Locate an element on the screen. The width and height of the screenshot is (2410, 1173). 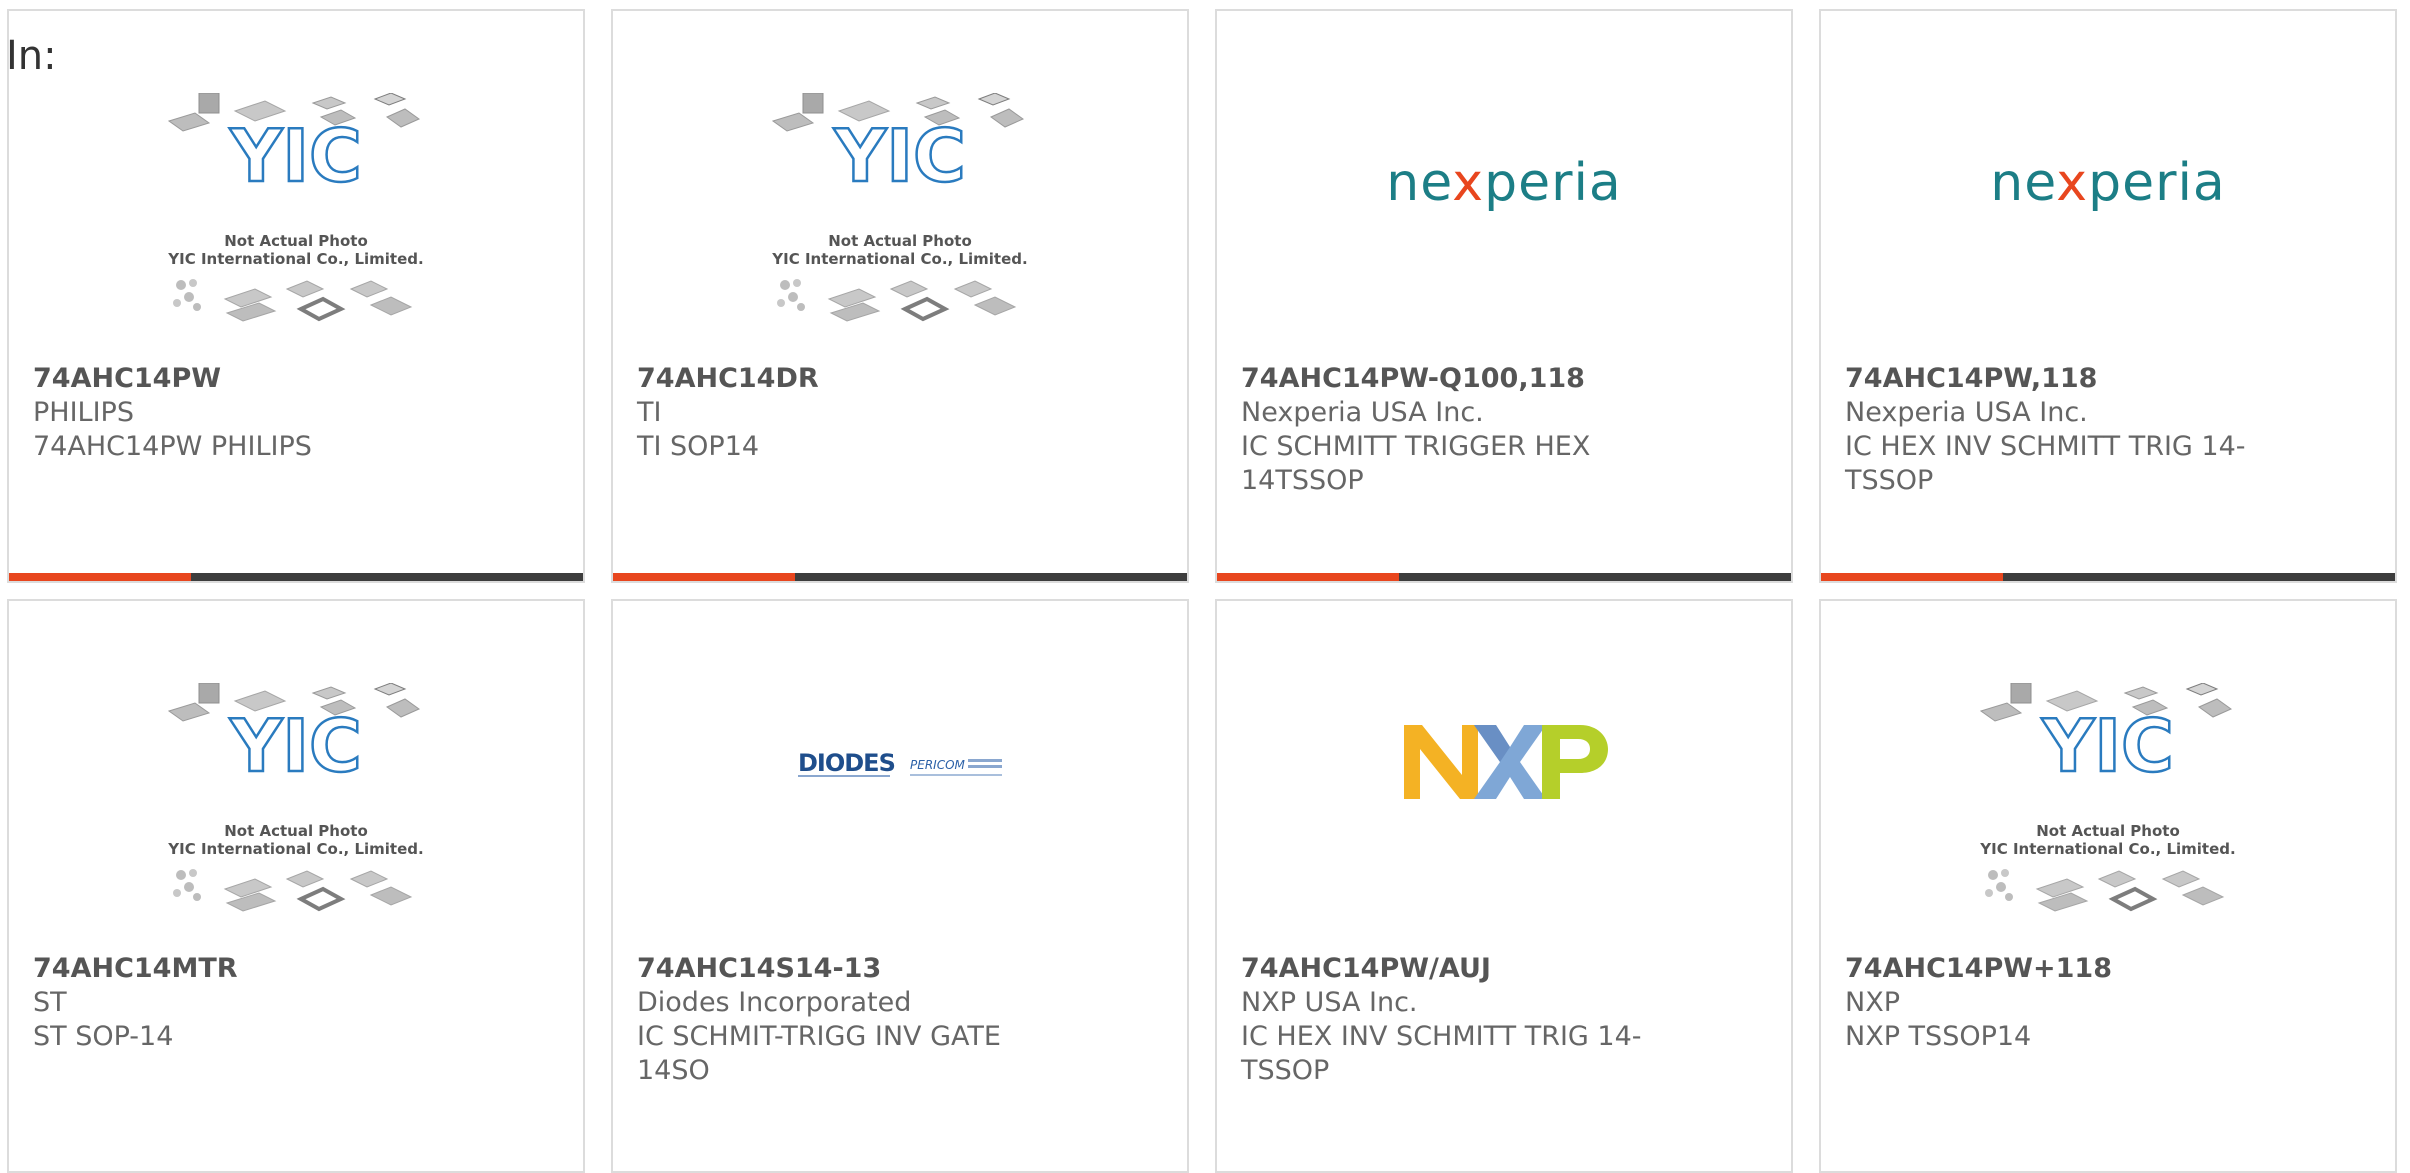
svg-text: PERICOM is located at coordinates (938, 765).